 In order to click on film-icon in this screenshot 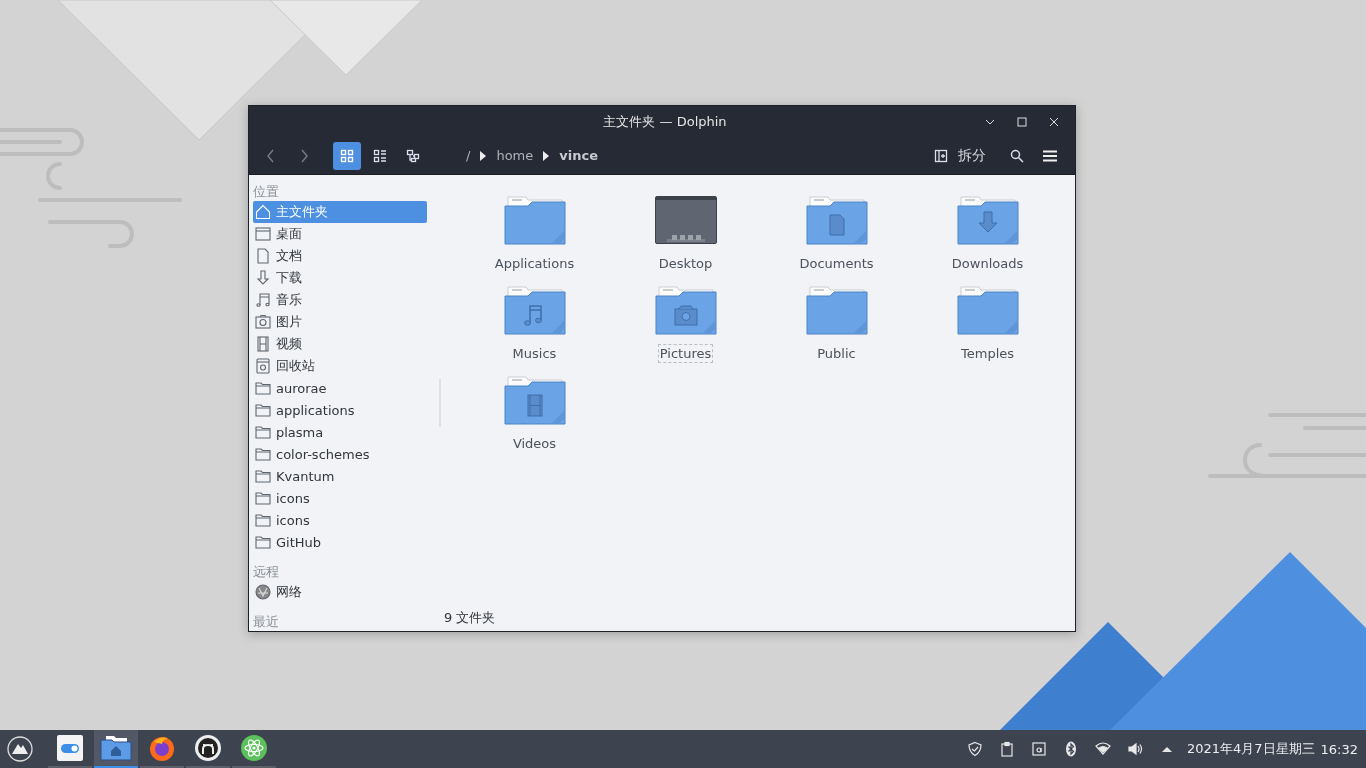, I will do `click(263, 344)`.